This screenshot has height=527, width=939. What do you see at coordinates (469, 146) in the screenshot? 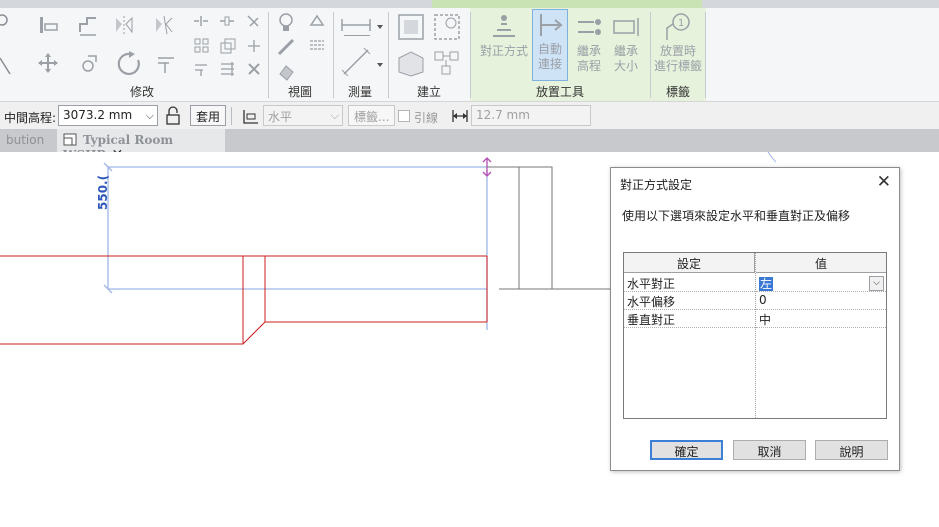
I see `view-tab-bar: bution Typical Room WSHP✕` at bounding box center [469, 146].